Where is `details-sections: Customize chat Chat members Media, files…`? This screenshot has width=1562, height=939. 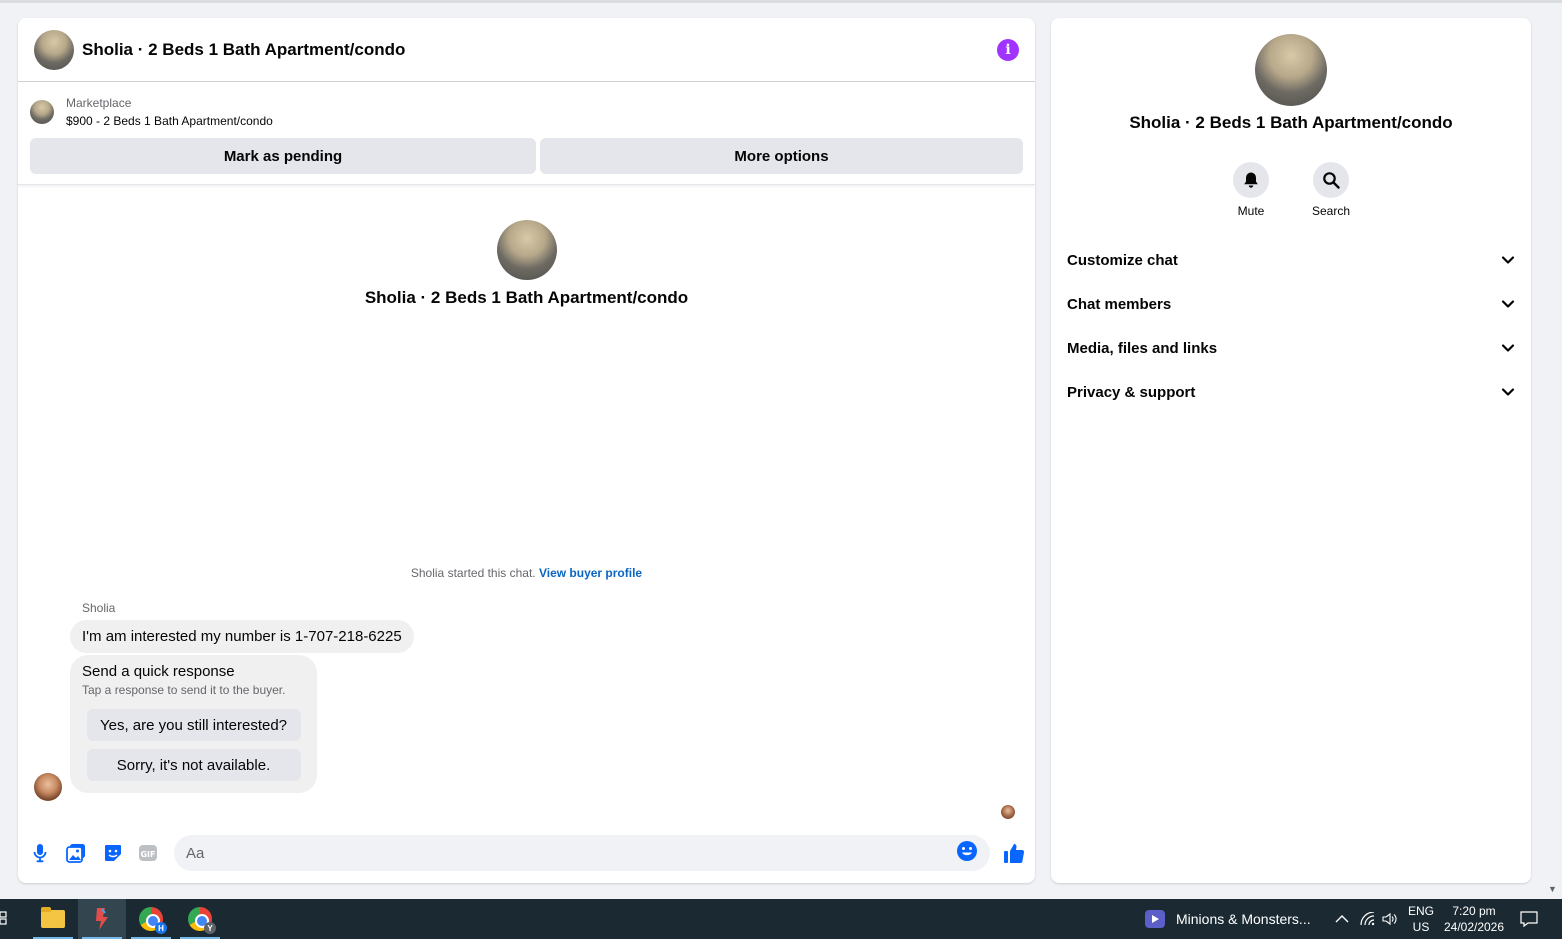 details-sections: Customize chat Chat members Media, files… is located at coordinates (1291, 326).